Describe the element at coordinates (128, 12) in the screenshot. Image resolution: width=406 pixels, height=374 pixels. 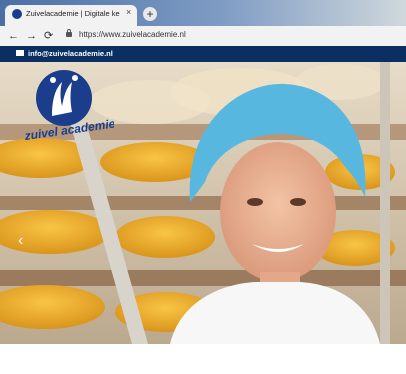
I see `tab-close-icon: ×` at that location.